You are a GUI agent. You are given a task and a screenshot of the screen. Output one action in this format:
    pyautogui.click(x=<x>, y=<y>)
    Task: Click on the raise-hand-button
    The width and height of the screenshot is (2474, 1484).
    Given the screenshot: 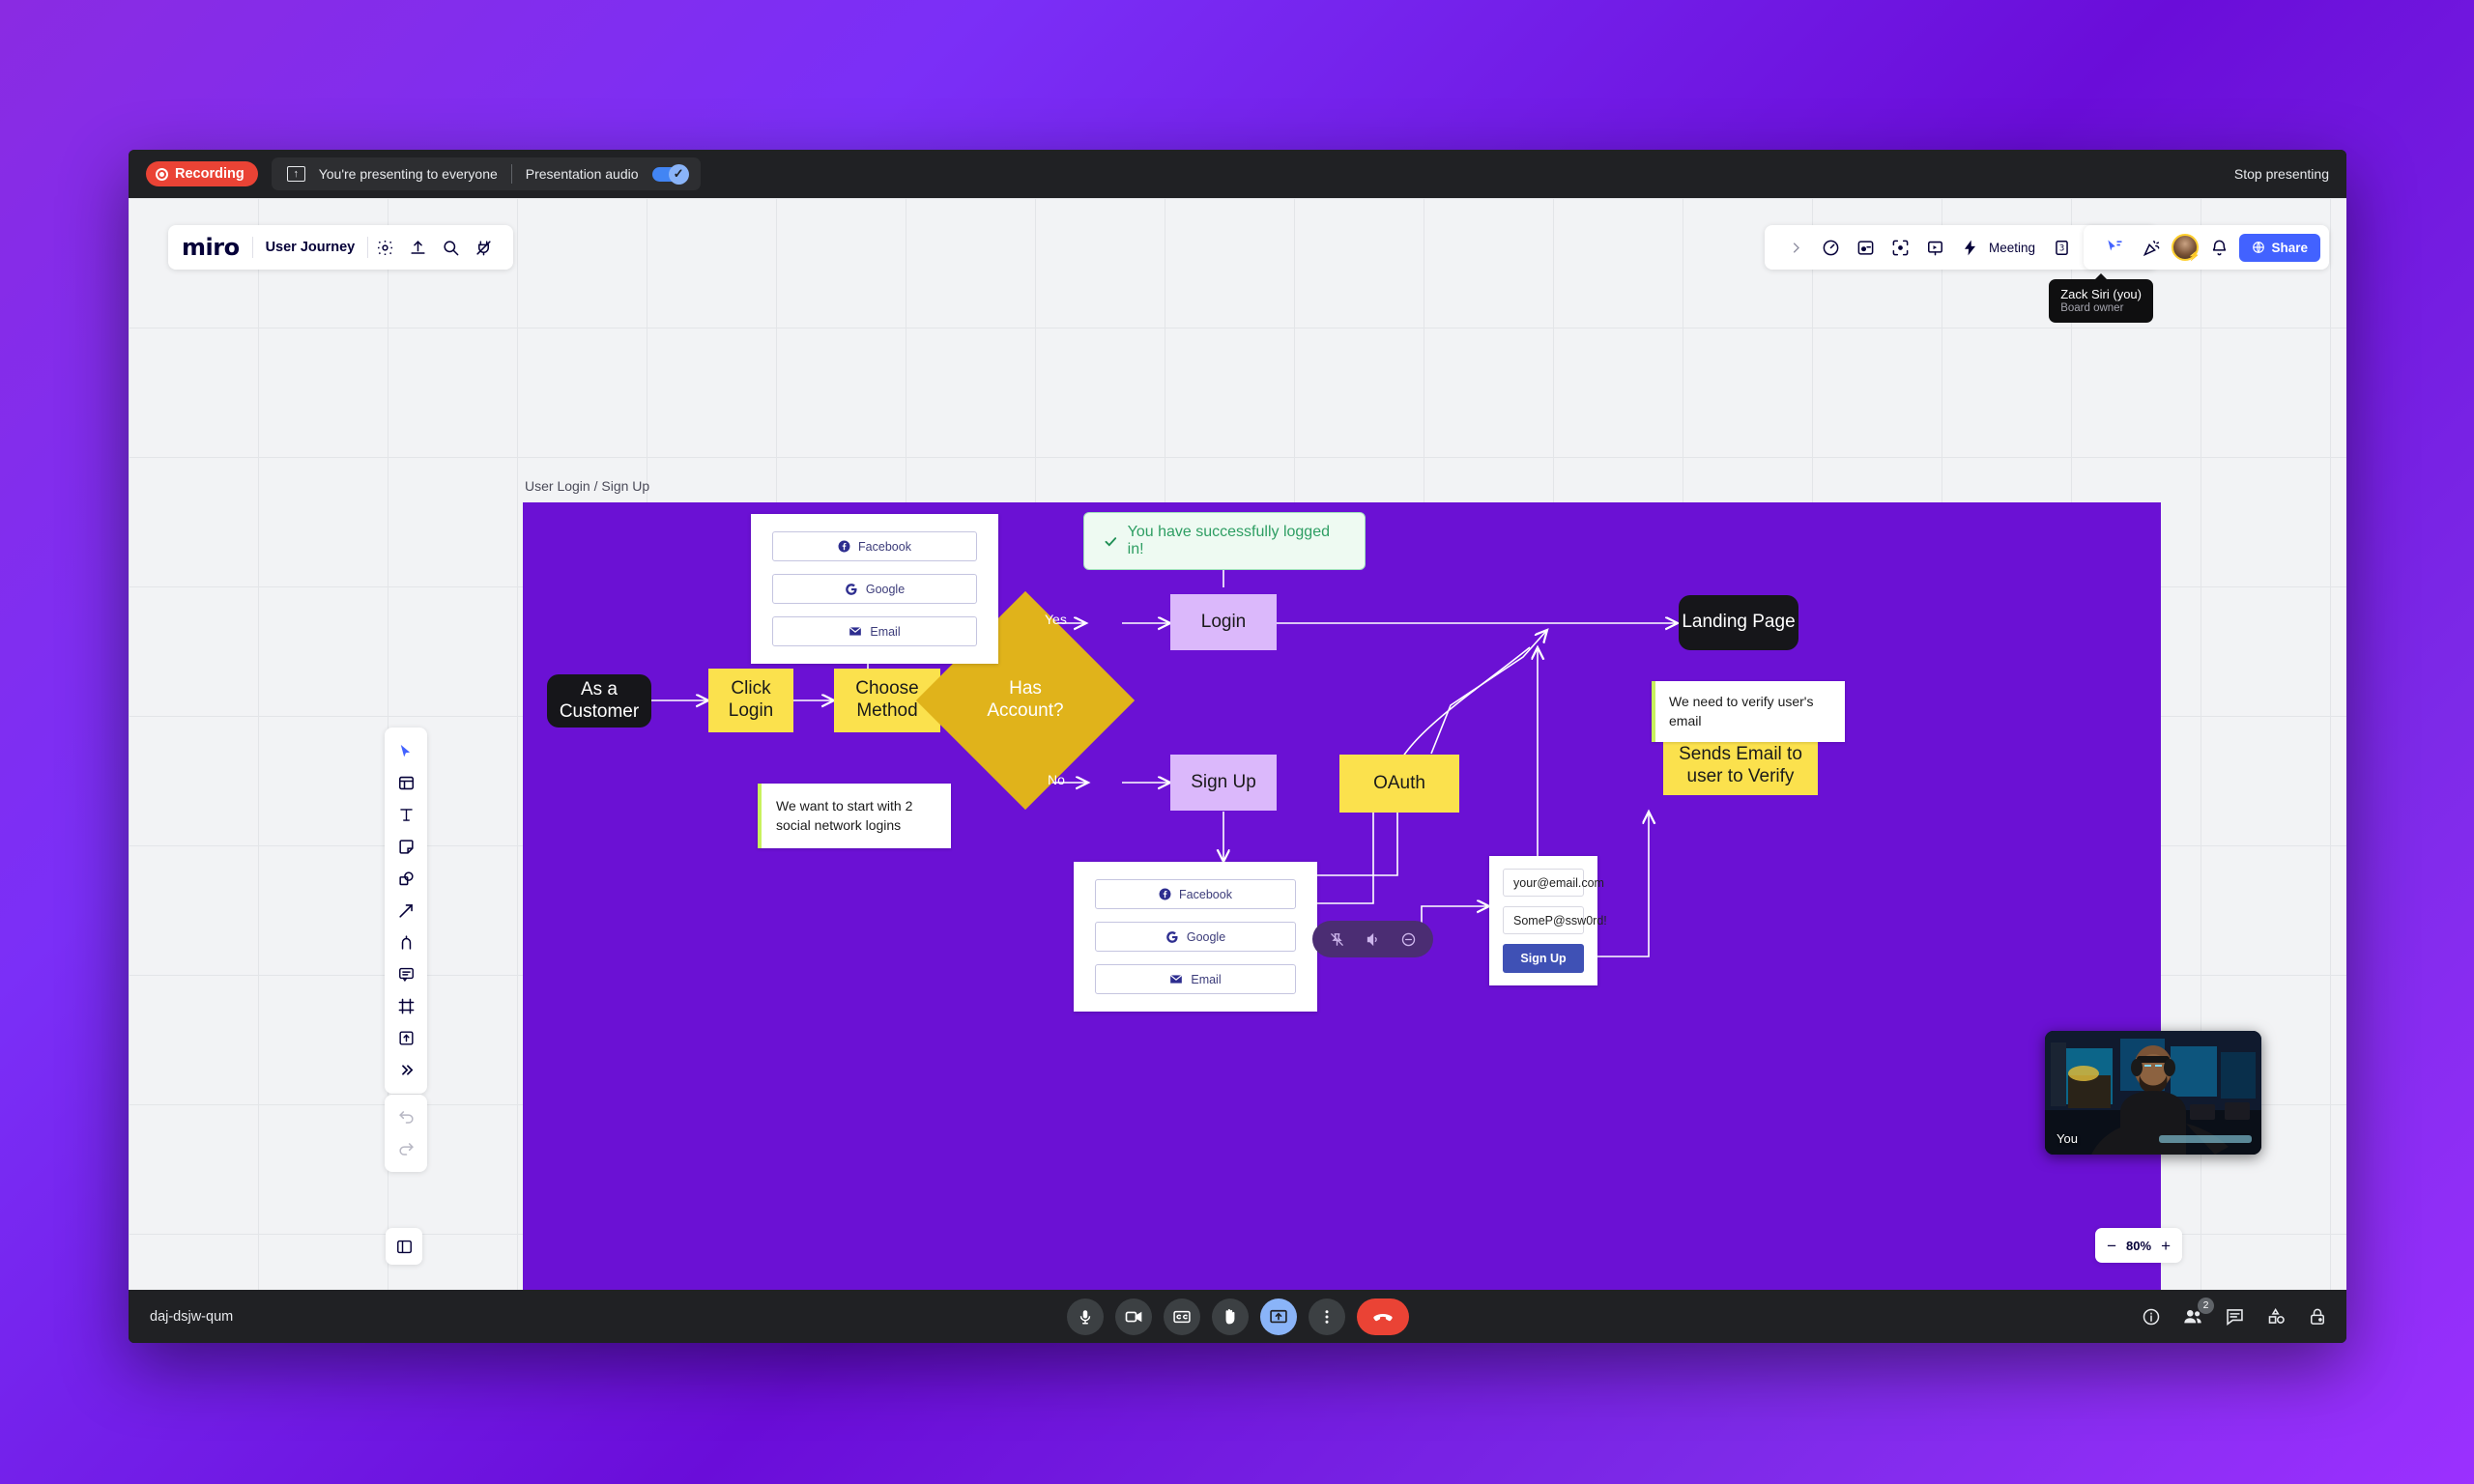 What is the action you would take?
    pyautogui.click(x=1230, y=1317)
    